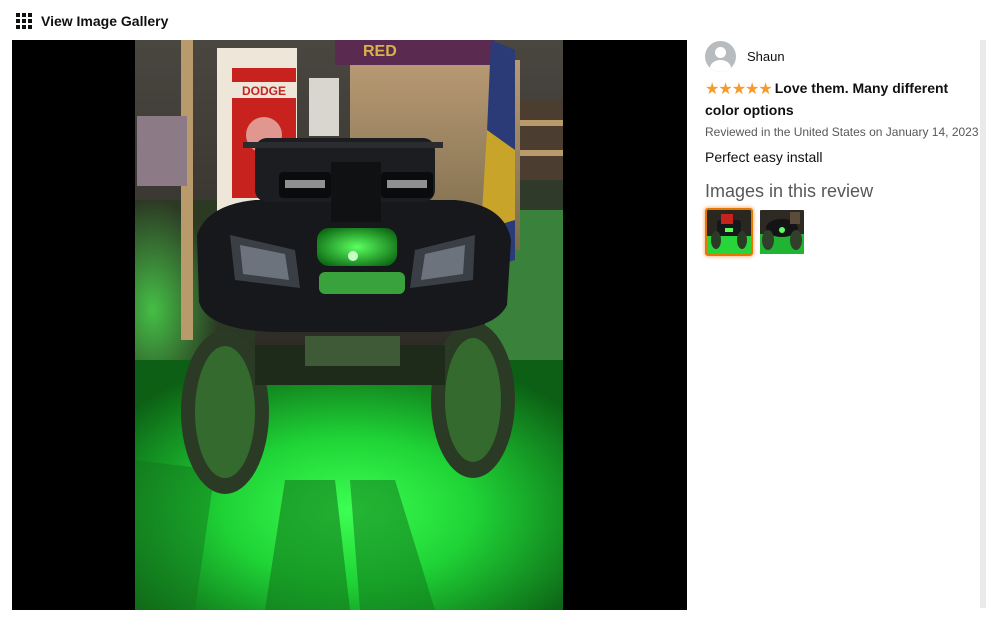 This screenshot has height=628, width=986. Describe the element at coordinates (24, 21) in the screenshot. I see `grid-icon` at that location.